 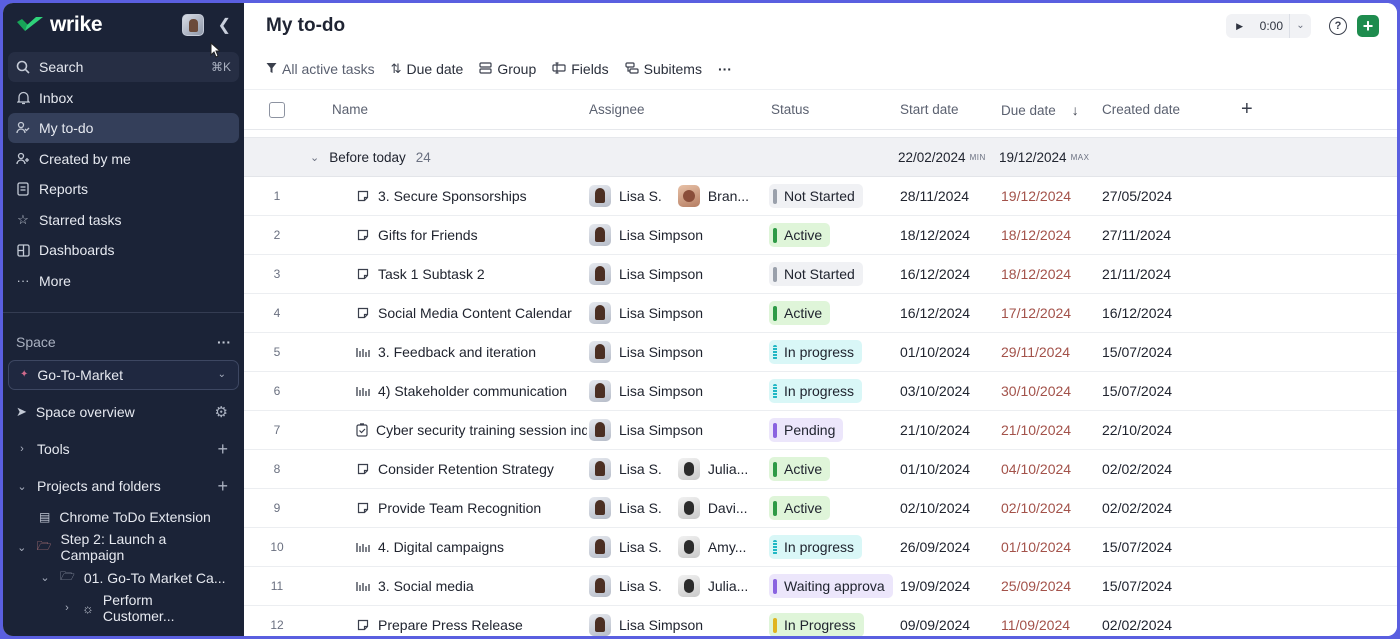 What do you see at coordinates (948, 620) in the screenshot?
I see `start-date-cell: 09/09/2024` at bounding box center [948, 620].